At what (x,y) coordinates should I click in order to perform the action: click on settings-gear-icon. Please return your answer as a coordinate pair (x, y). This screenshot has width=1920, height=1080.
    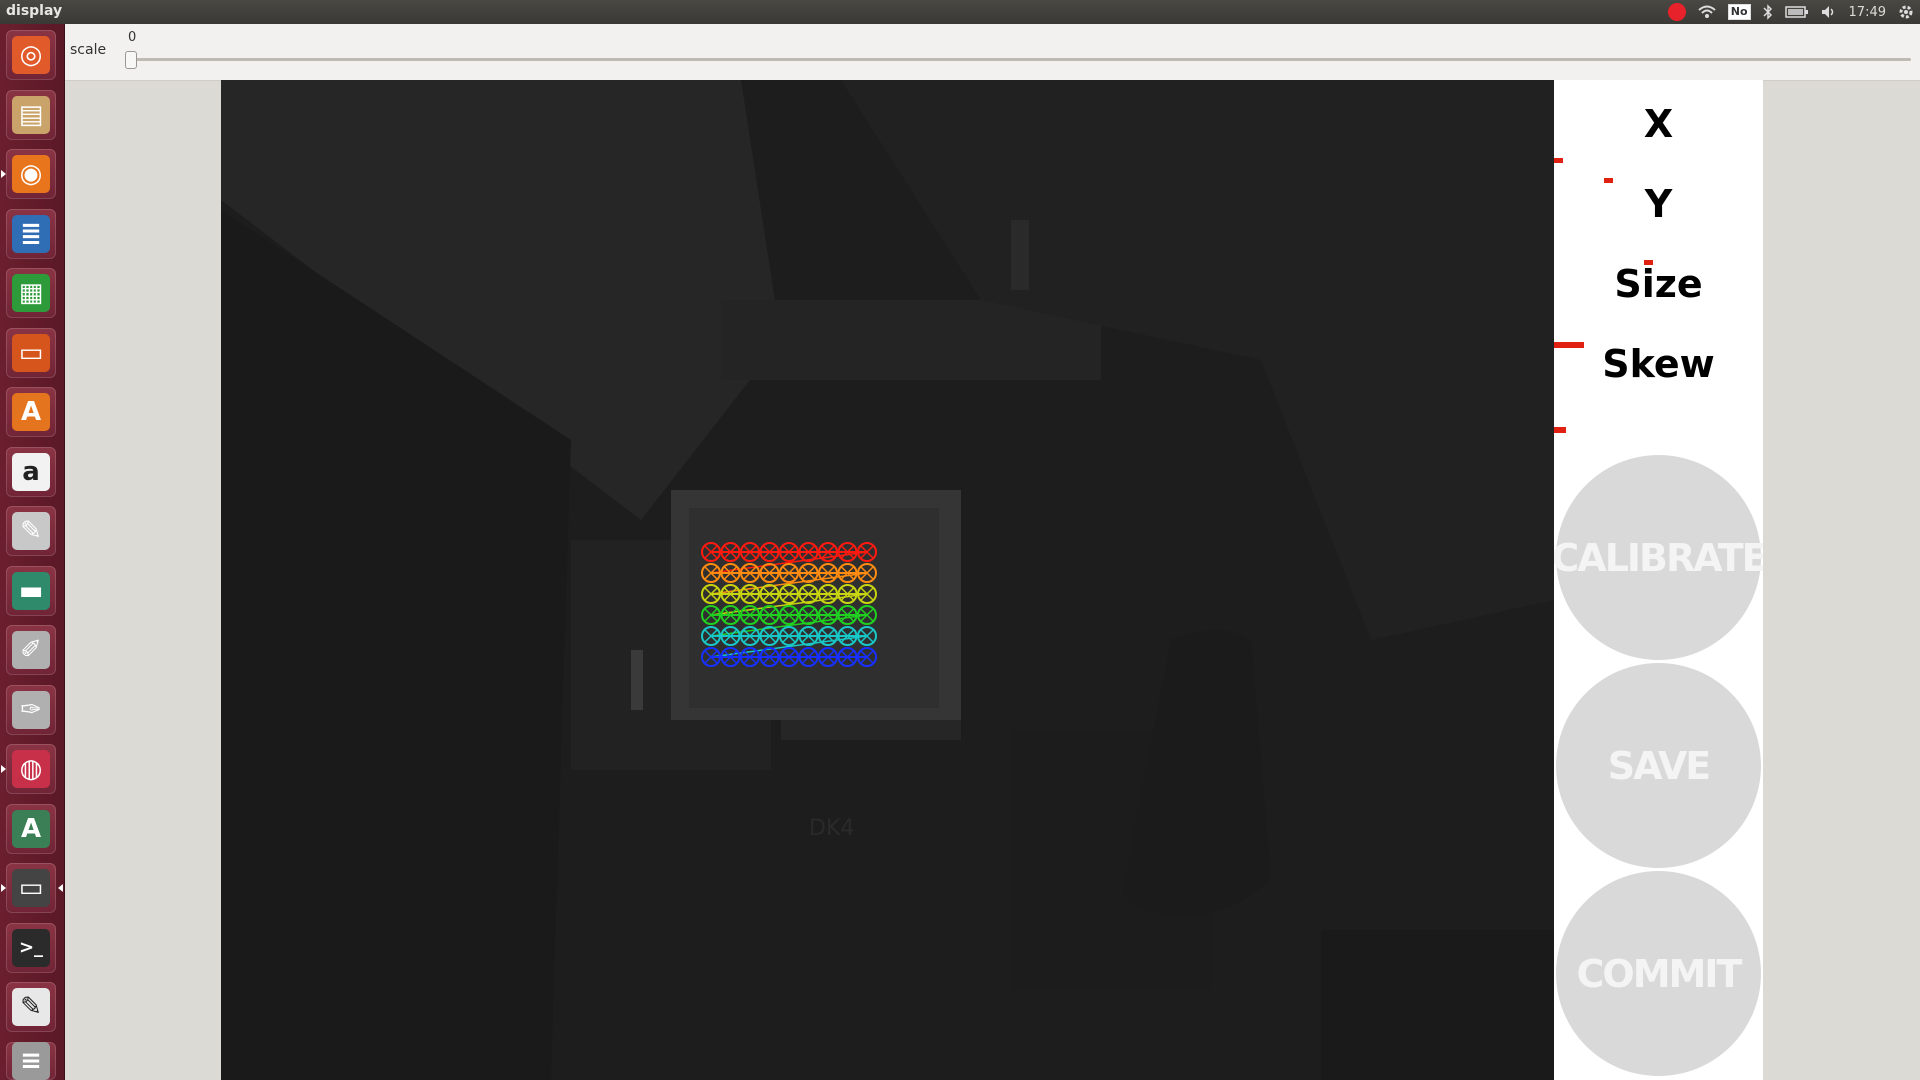
    Looking at the image, I should click on (1906, 12).